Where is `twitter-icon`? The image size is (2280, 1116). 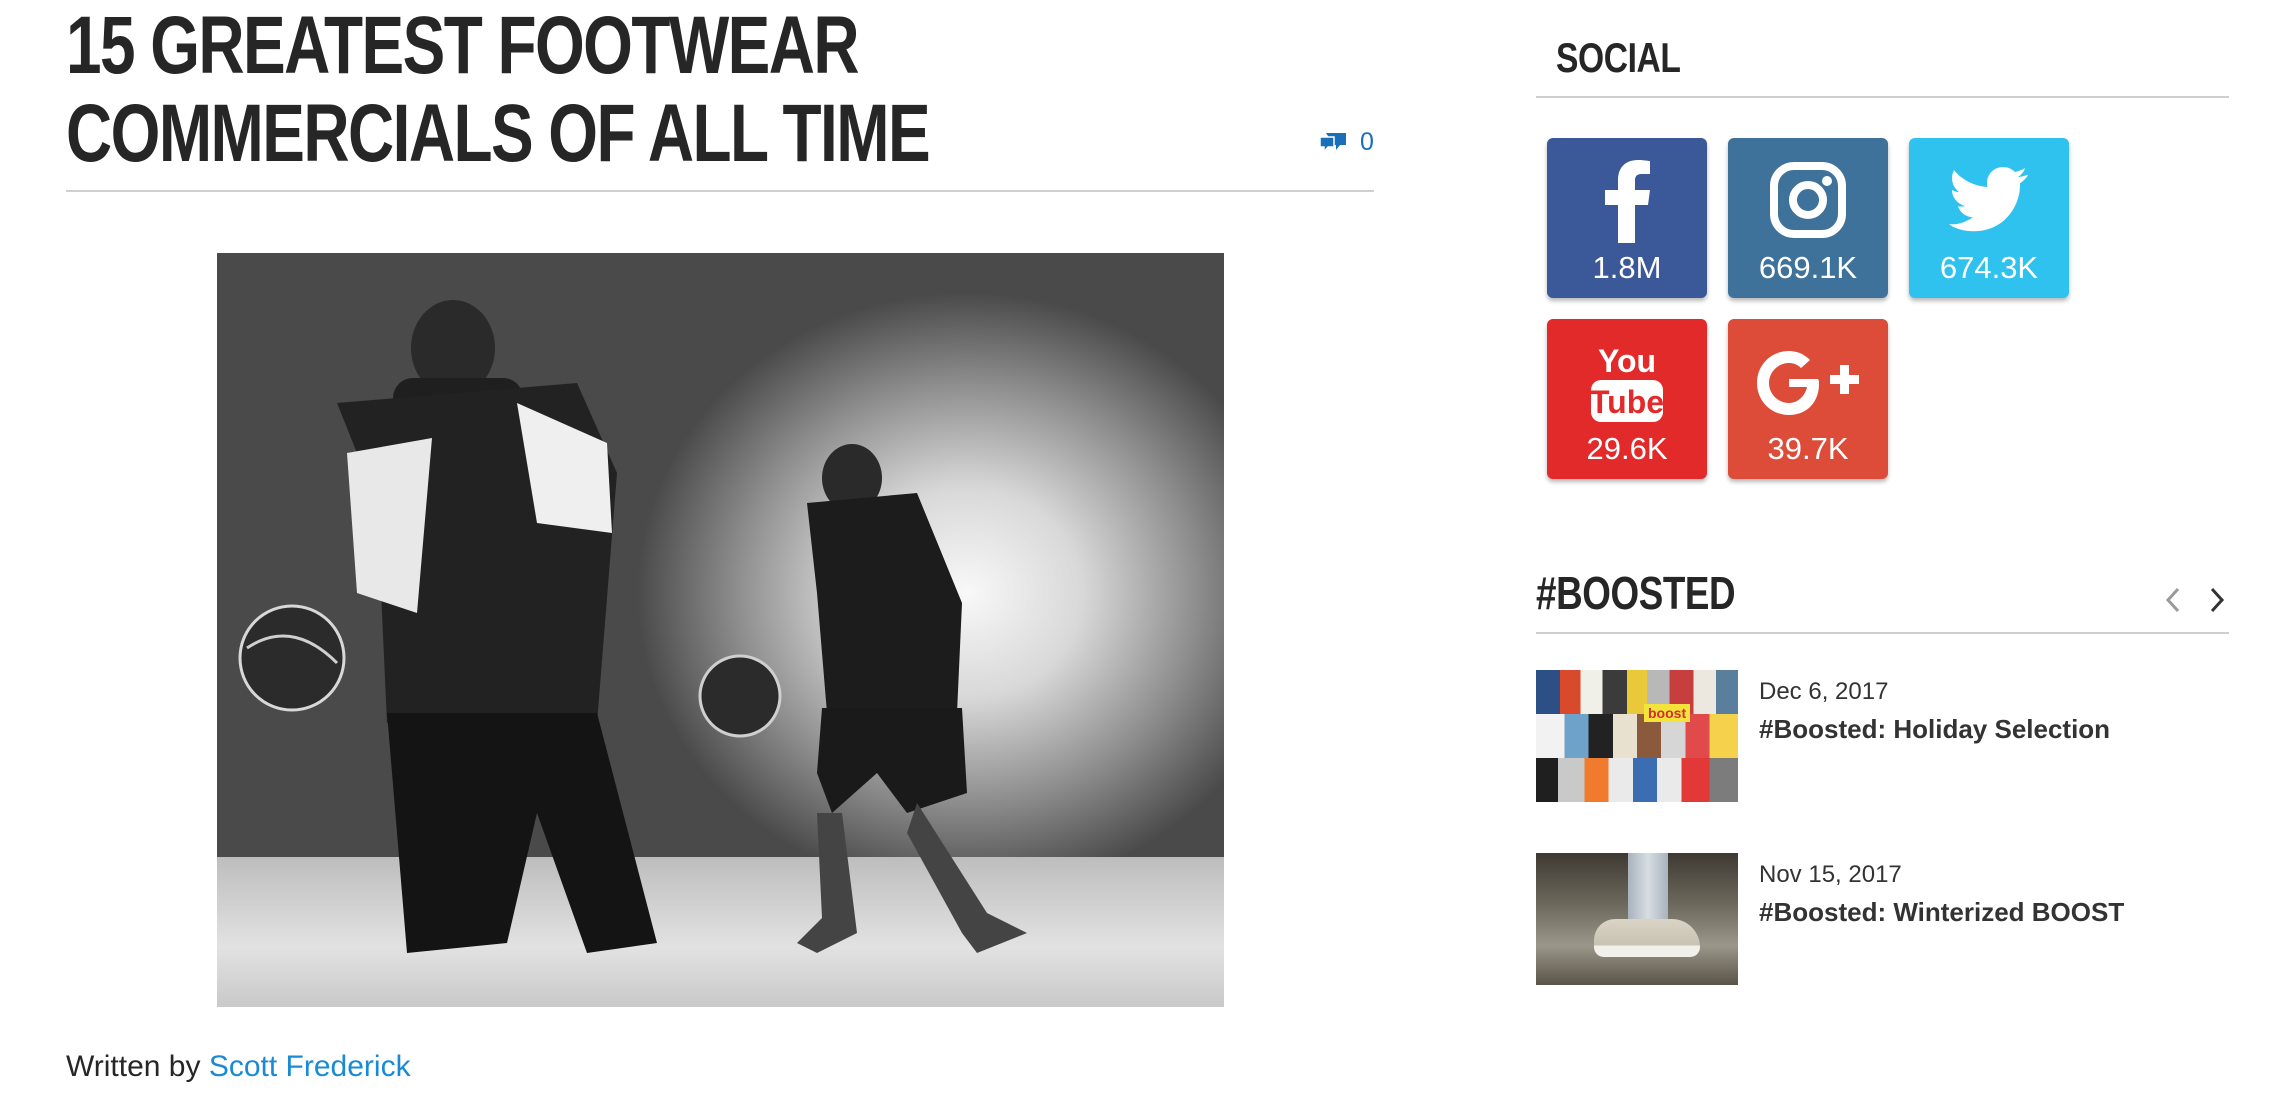
twitter-icon is located at coordinates (1989, 200).